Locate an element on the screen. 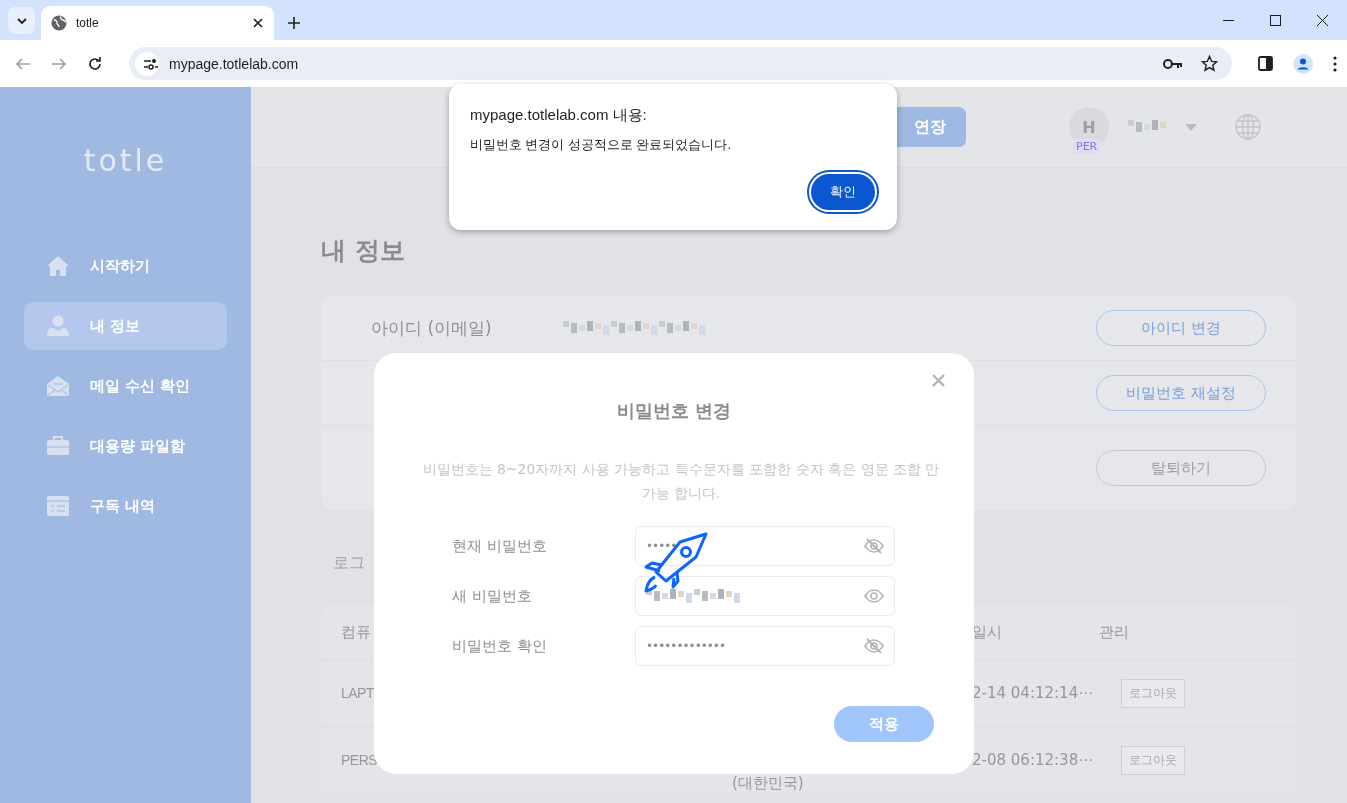 The image size is (1347, 803). column-header: 관리 is located at coordinates (1114, 632).